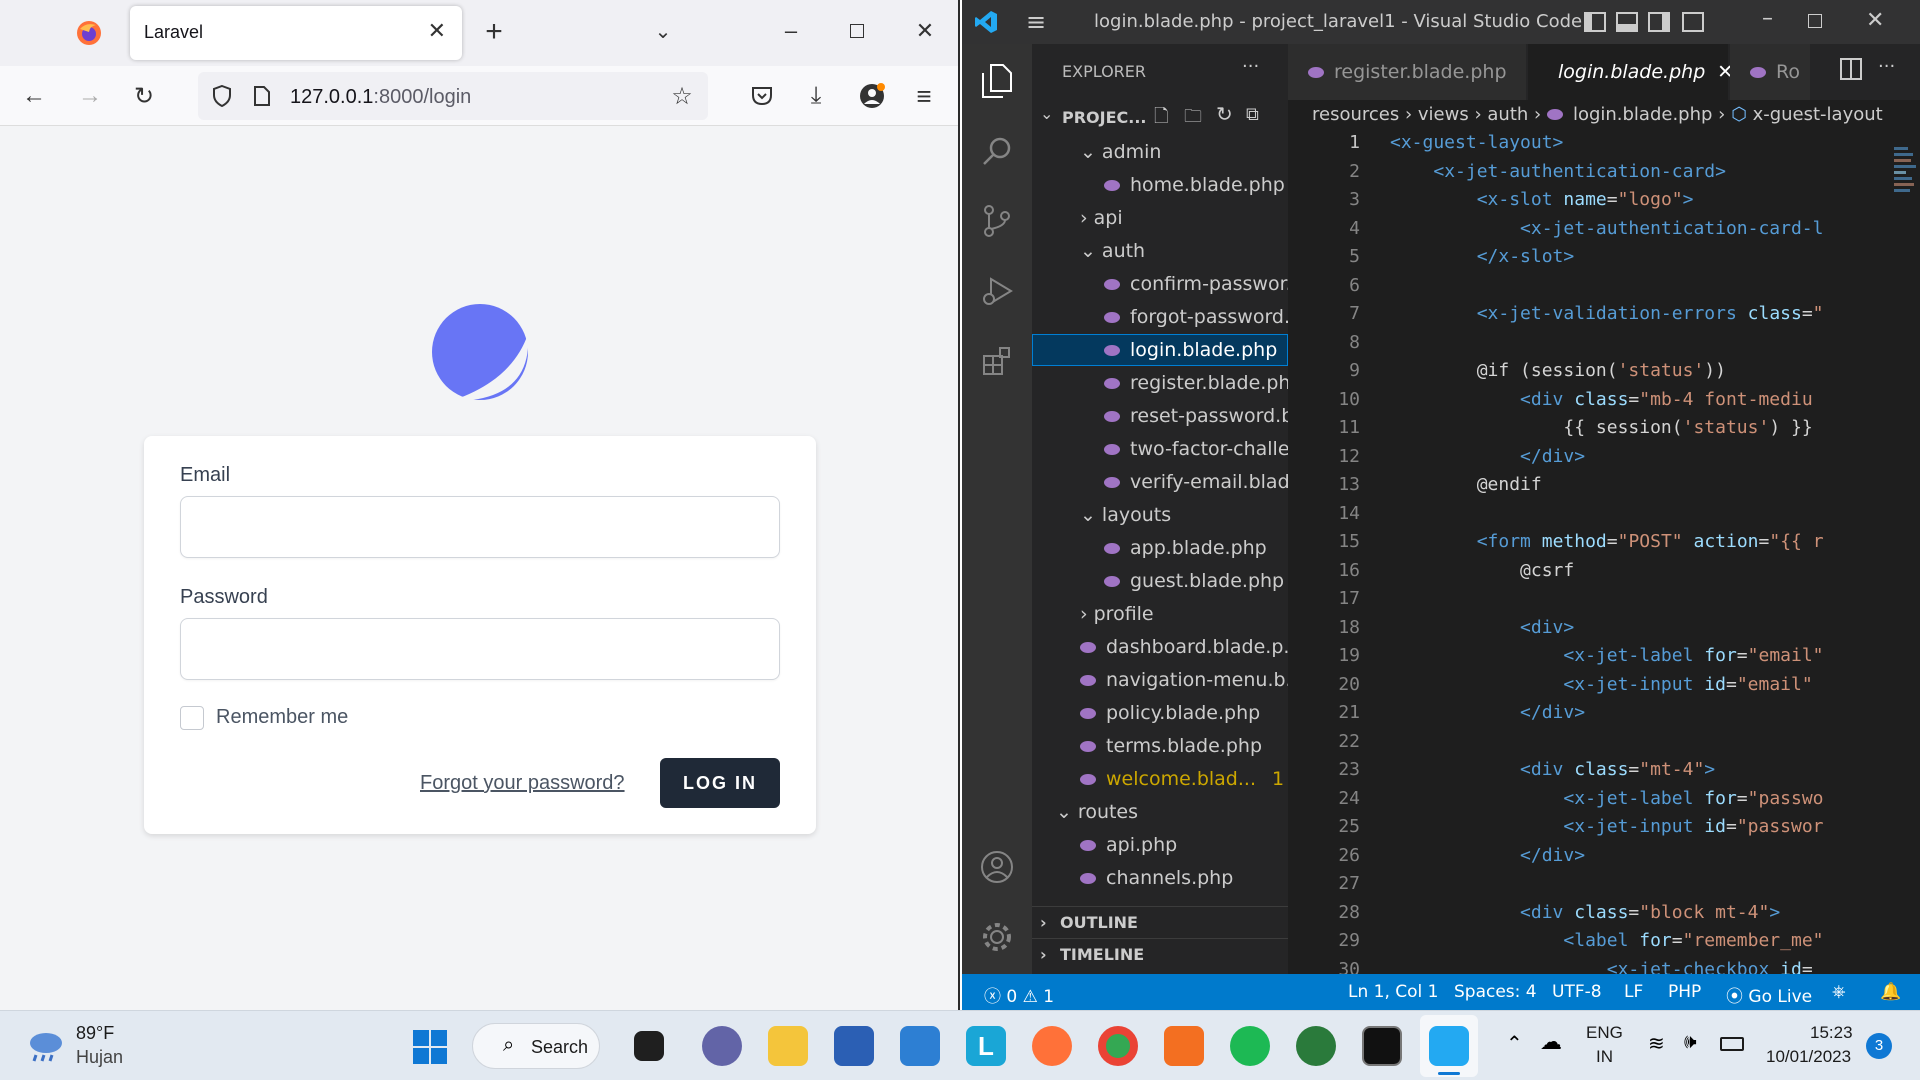 Image resolution: width=1920 pixels, height=1080 pixels. I want to click on forward-icon: →, so click(90, 96).